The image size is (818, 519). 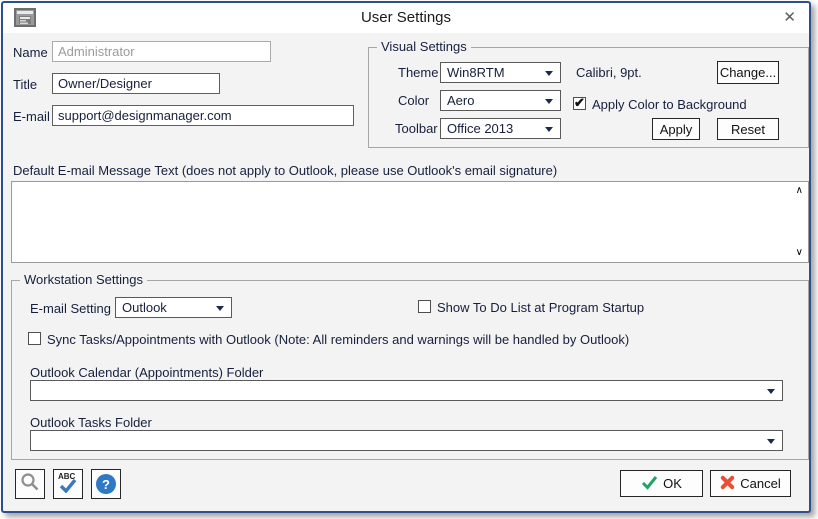 I want to click on cancel-x-icon, so click(x=727, y=484).